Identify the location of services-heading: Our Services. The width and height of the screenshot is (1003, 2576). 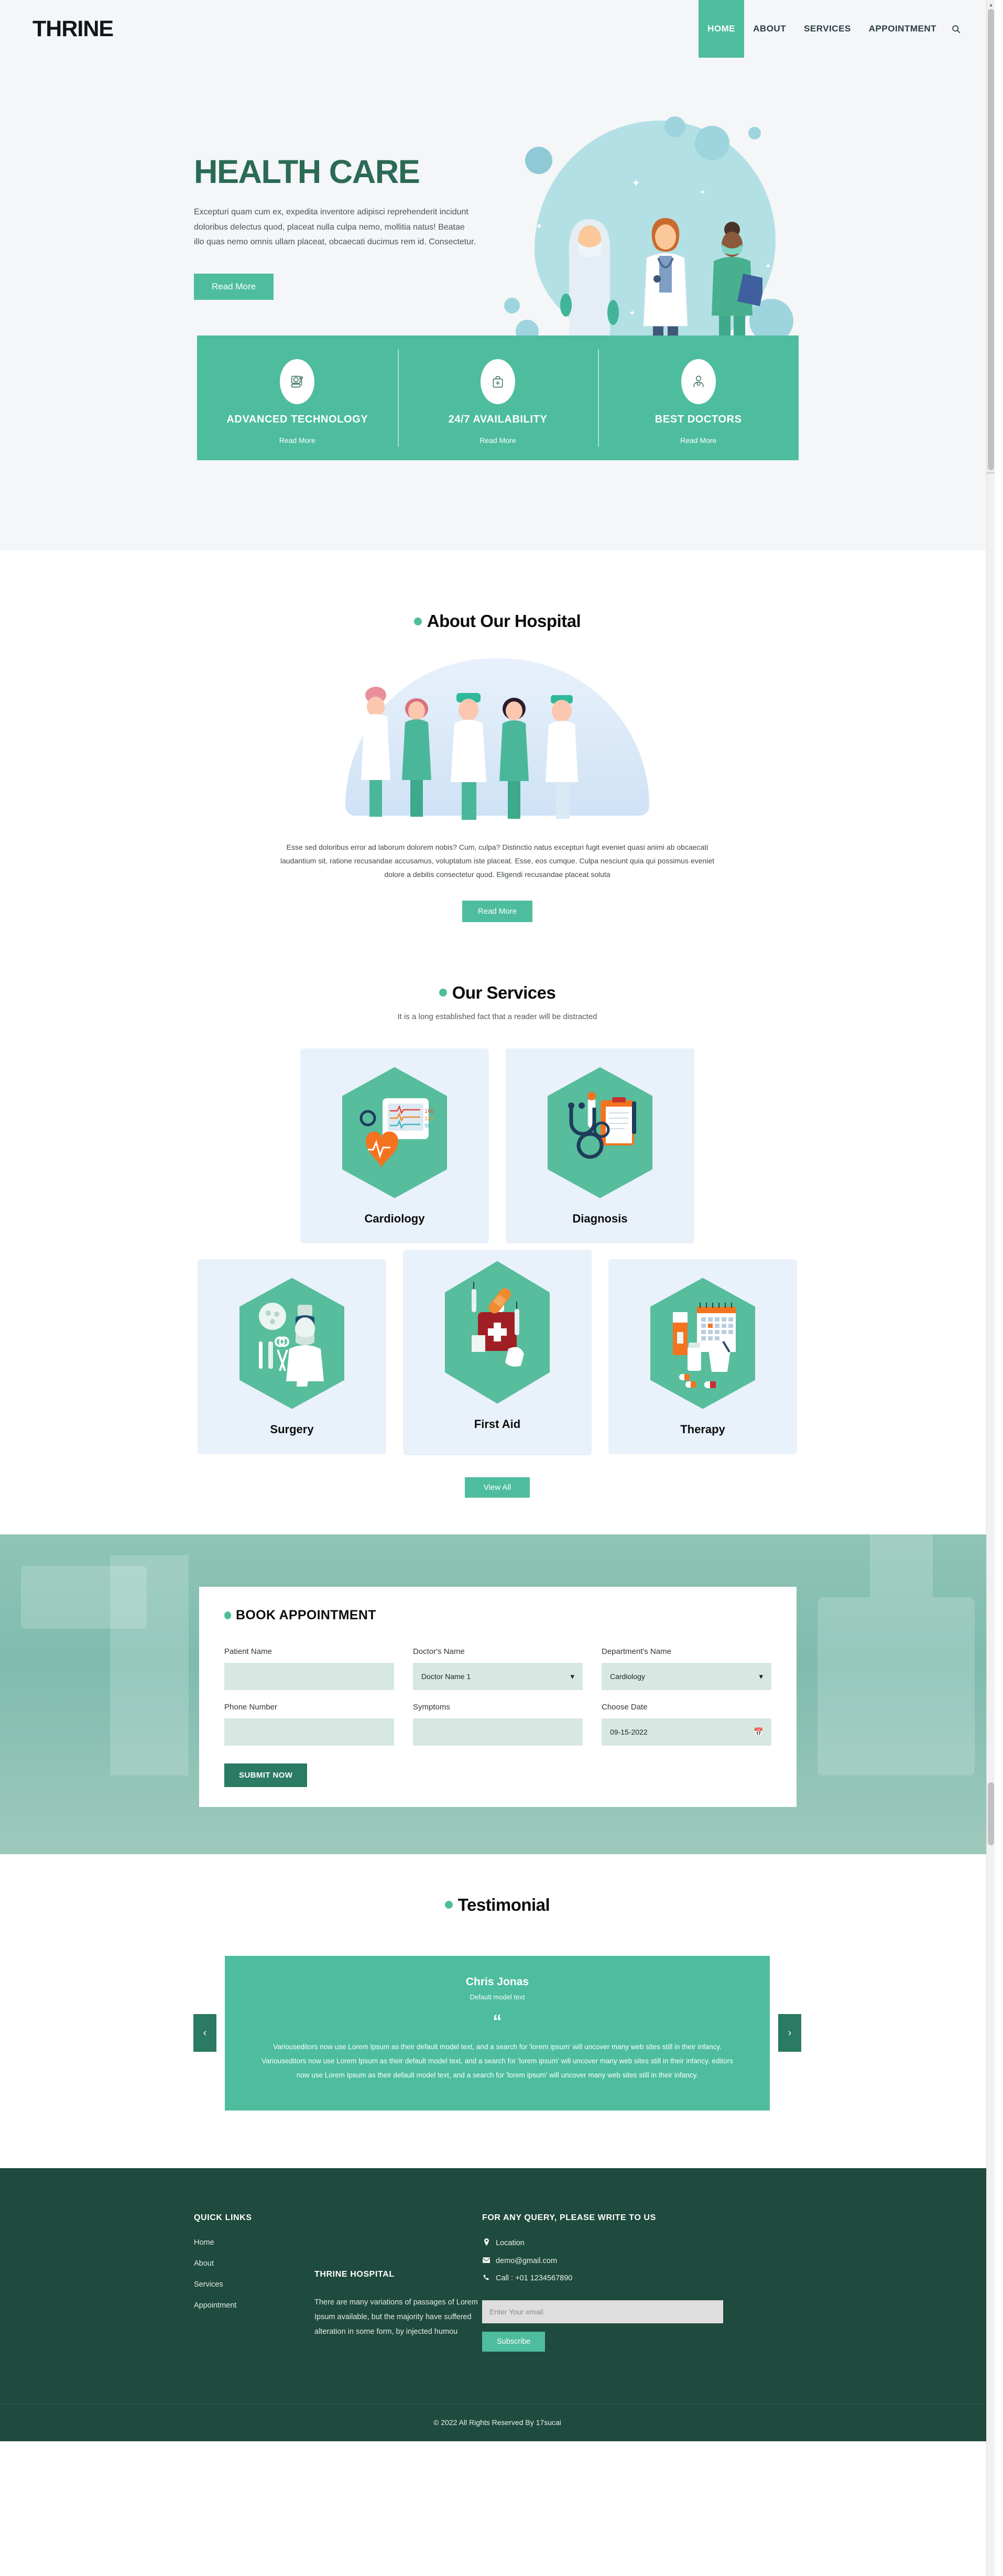
(497, 991).